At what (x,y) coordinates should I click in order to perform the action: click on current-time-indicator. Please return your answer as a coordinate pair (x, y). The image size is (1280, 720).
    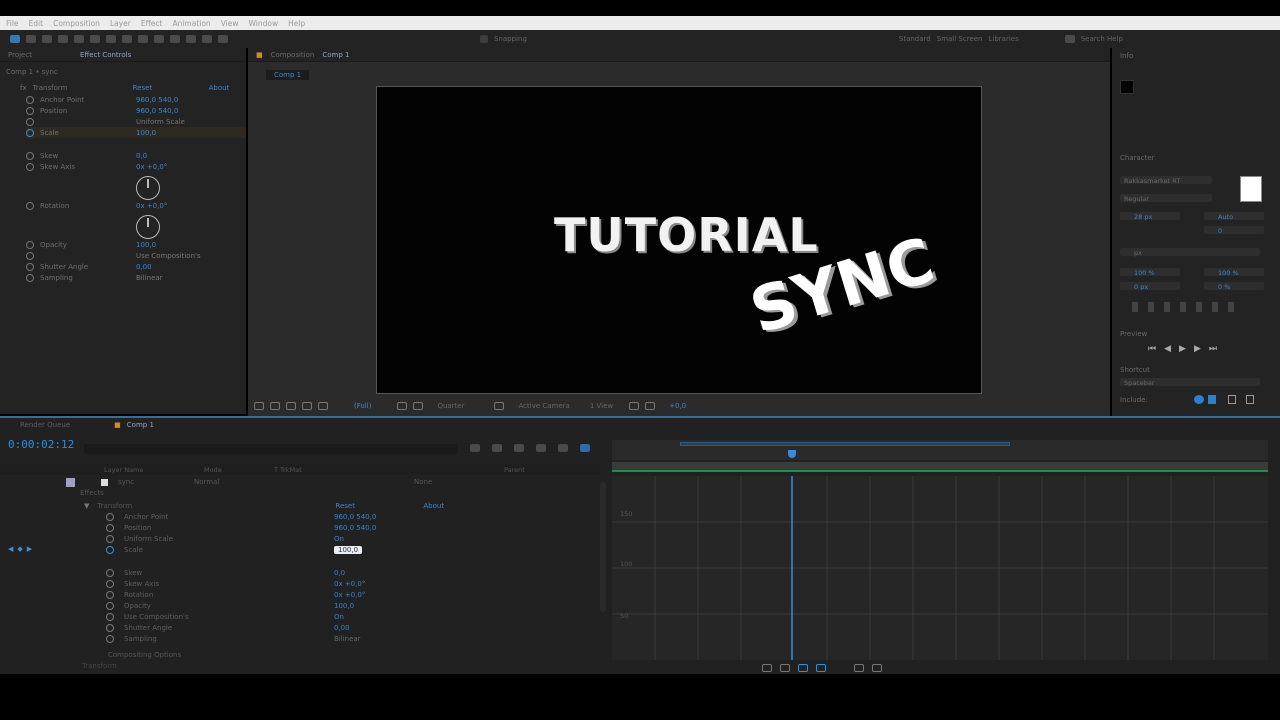
    Looking at the image, I should click on (792, 454).